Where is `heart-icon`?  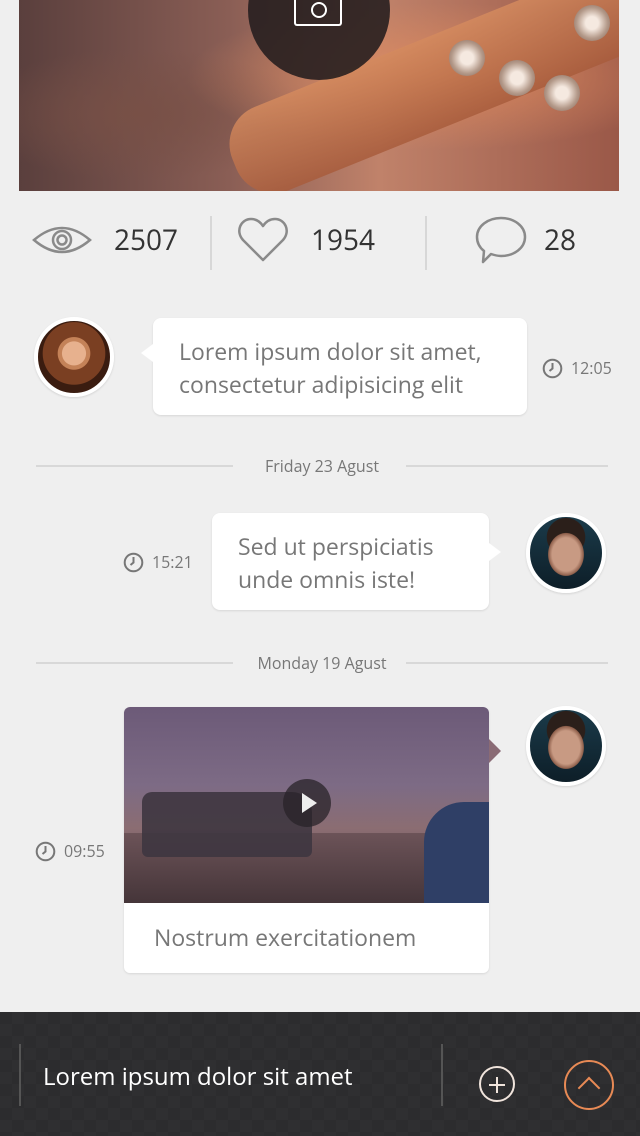 heart-icon is located at coordinates (263, 239).